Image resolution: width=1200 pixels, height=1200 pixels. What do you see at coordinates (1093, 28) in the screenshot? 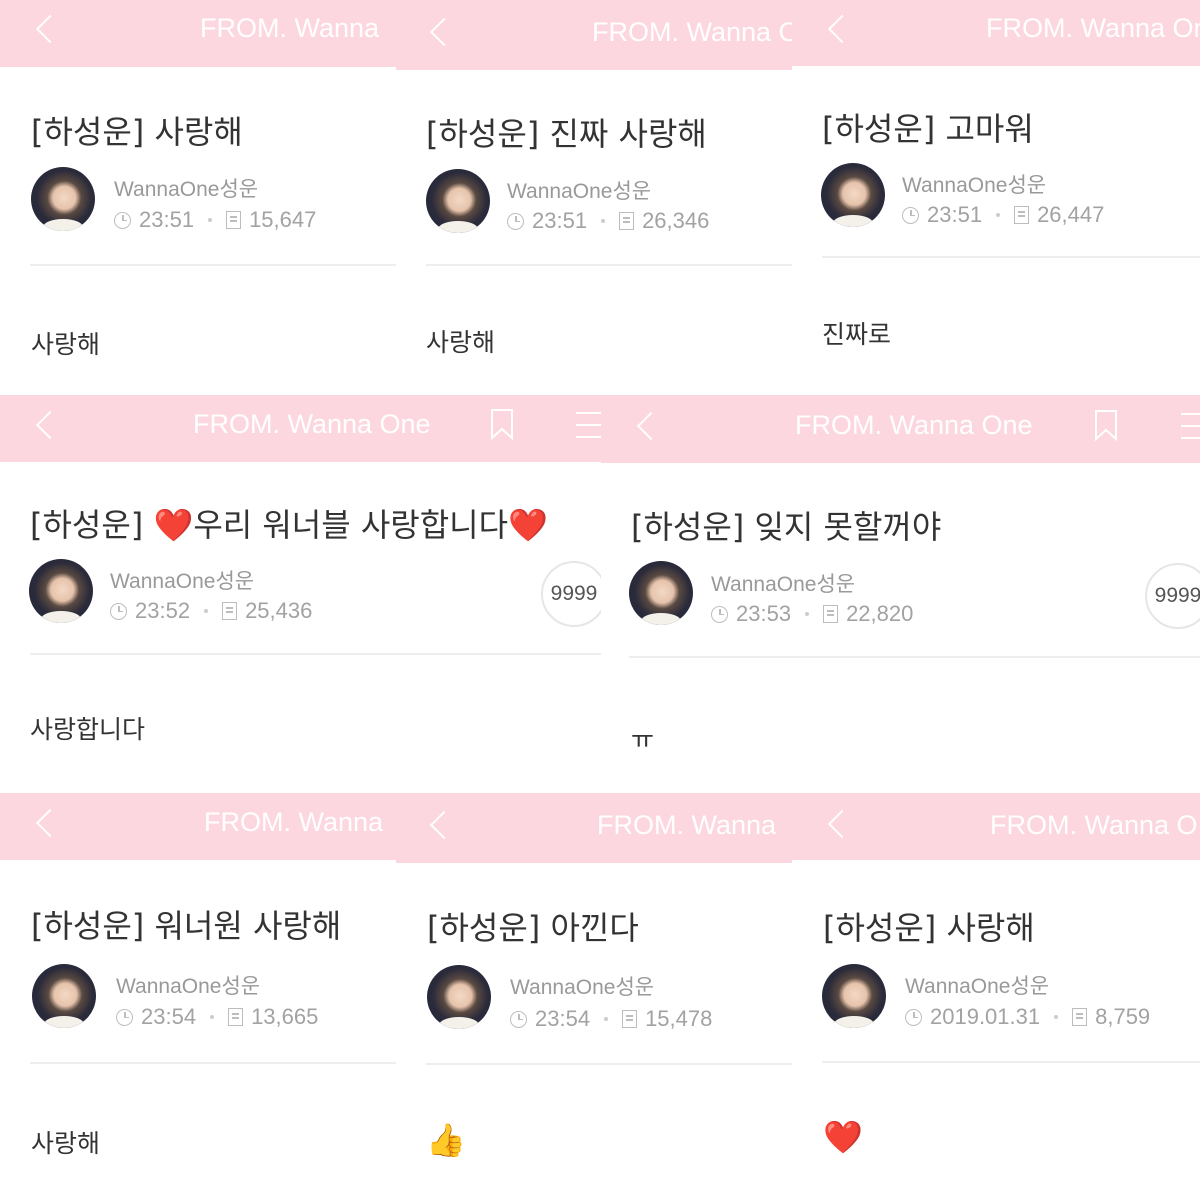
I see `header-title: FROM. Wanna On` at bounding box center [1093, 28].